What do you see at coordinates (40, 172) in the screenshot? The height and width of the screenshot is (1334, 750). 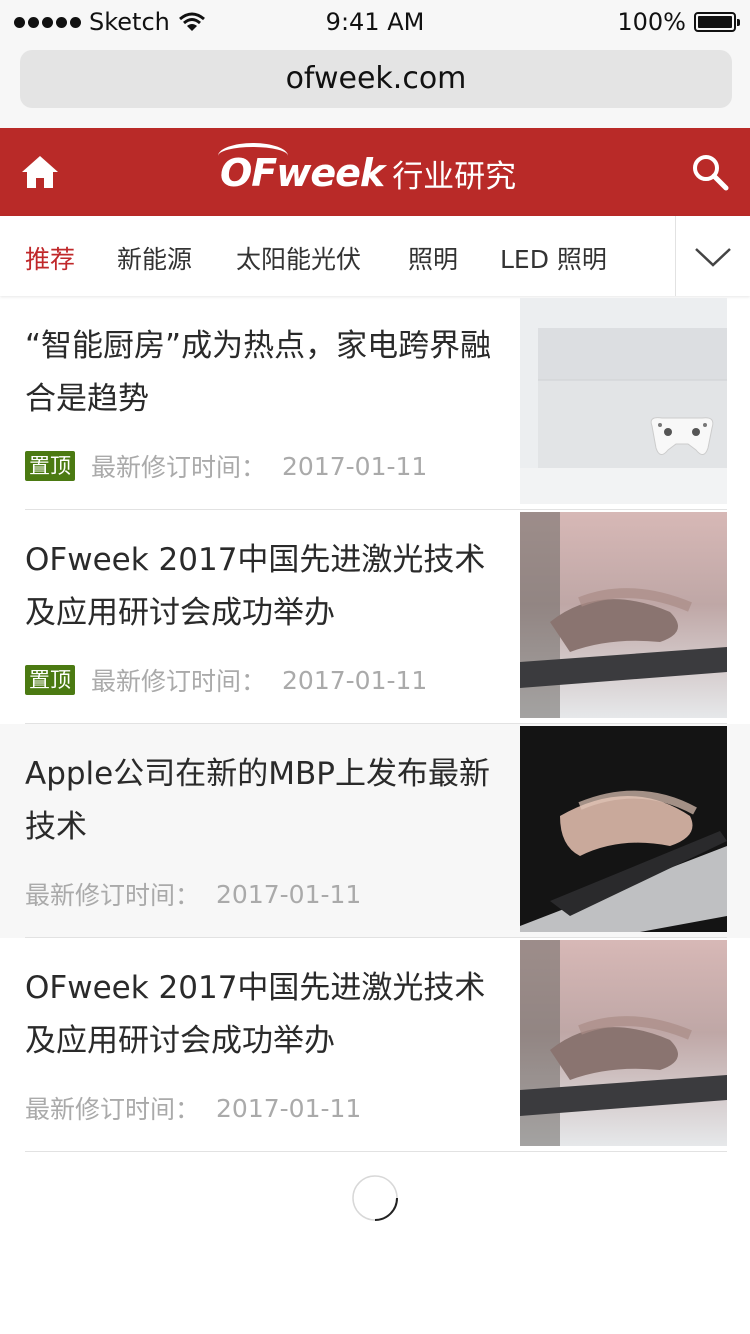 I see `home-icon` at bounding box center [40, 172].